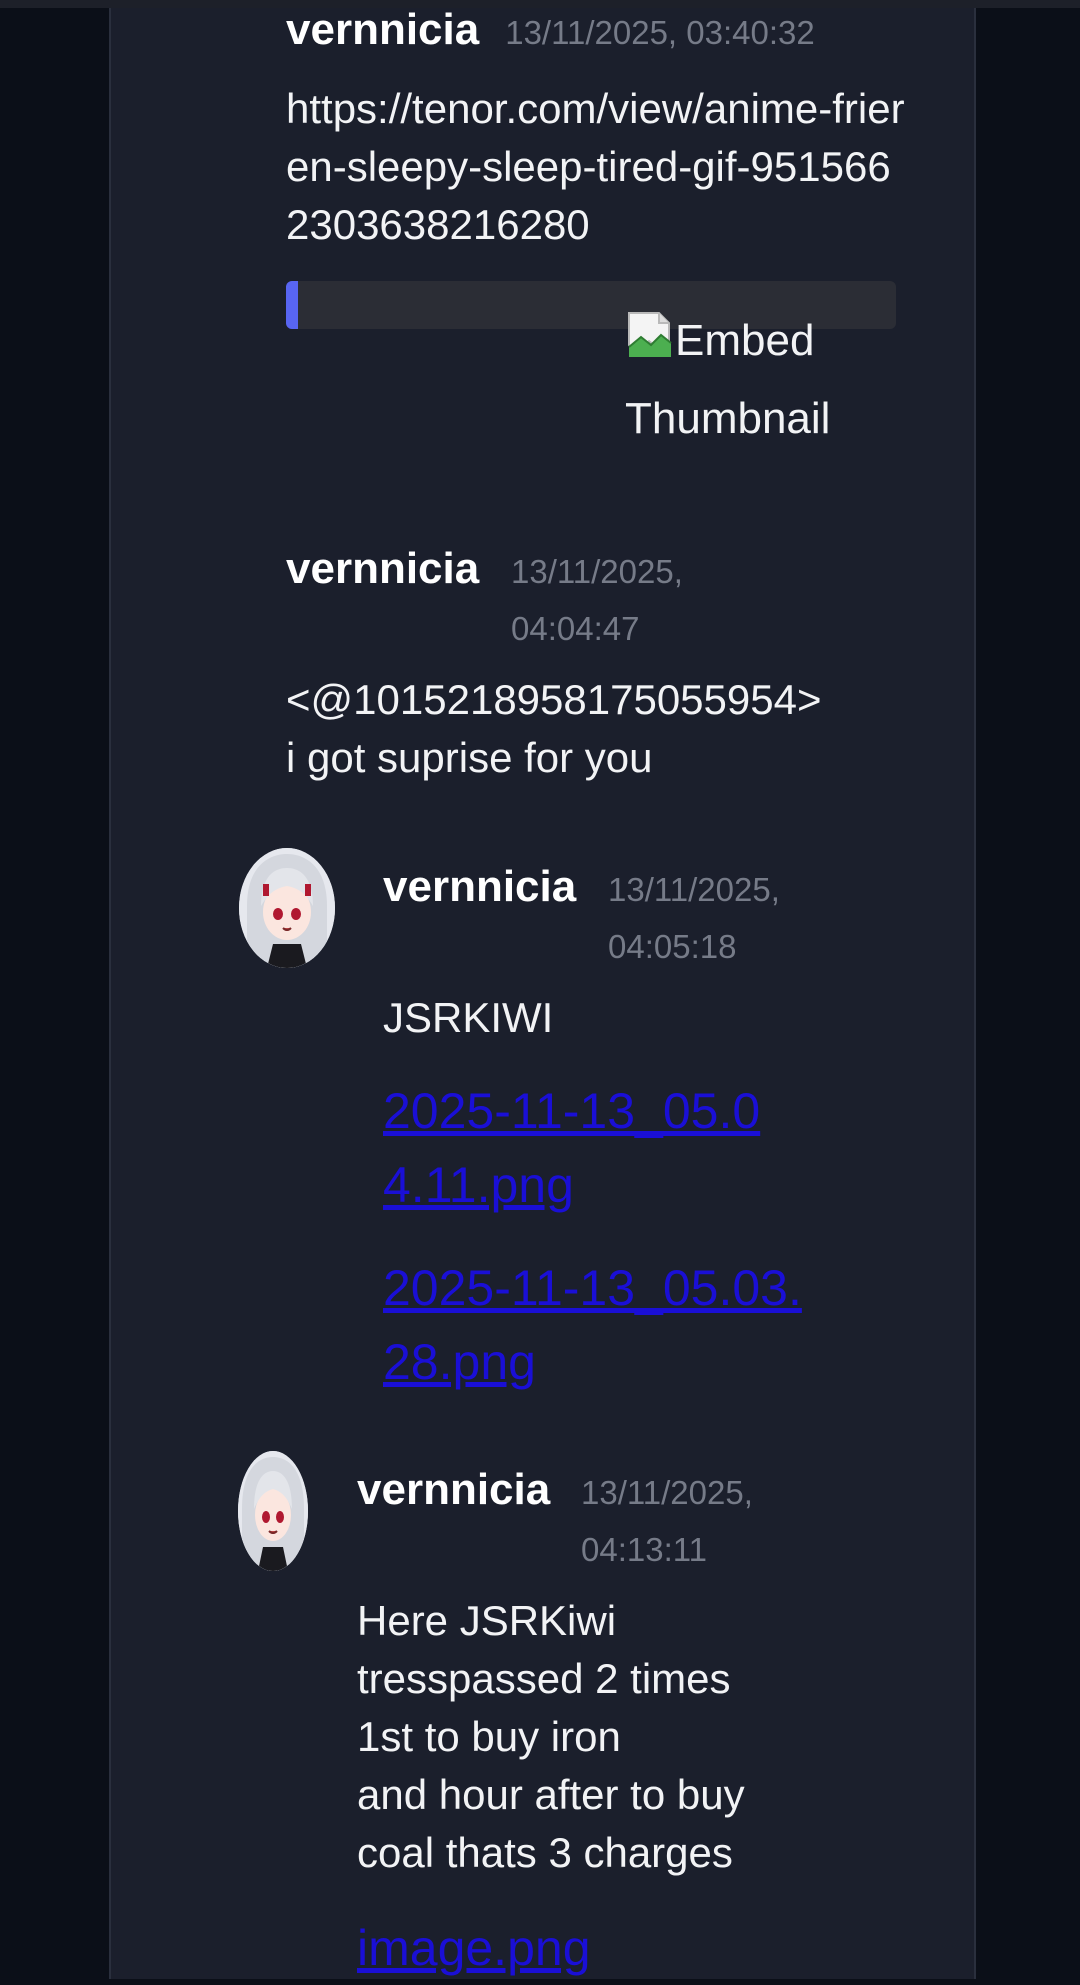 The height and width of the screenshot is (1985, 1080). I want to click on timestamp-time: 04:04:47, so click(575, 628).